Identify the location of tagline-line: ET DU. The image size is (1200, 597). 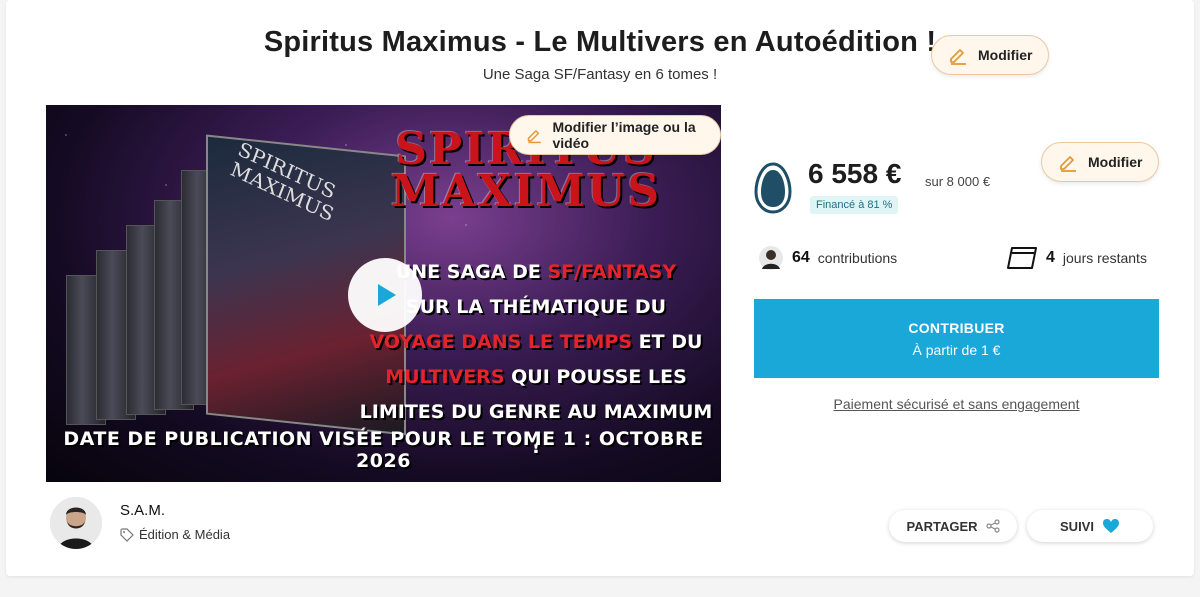
(667, 342).